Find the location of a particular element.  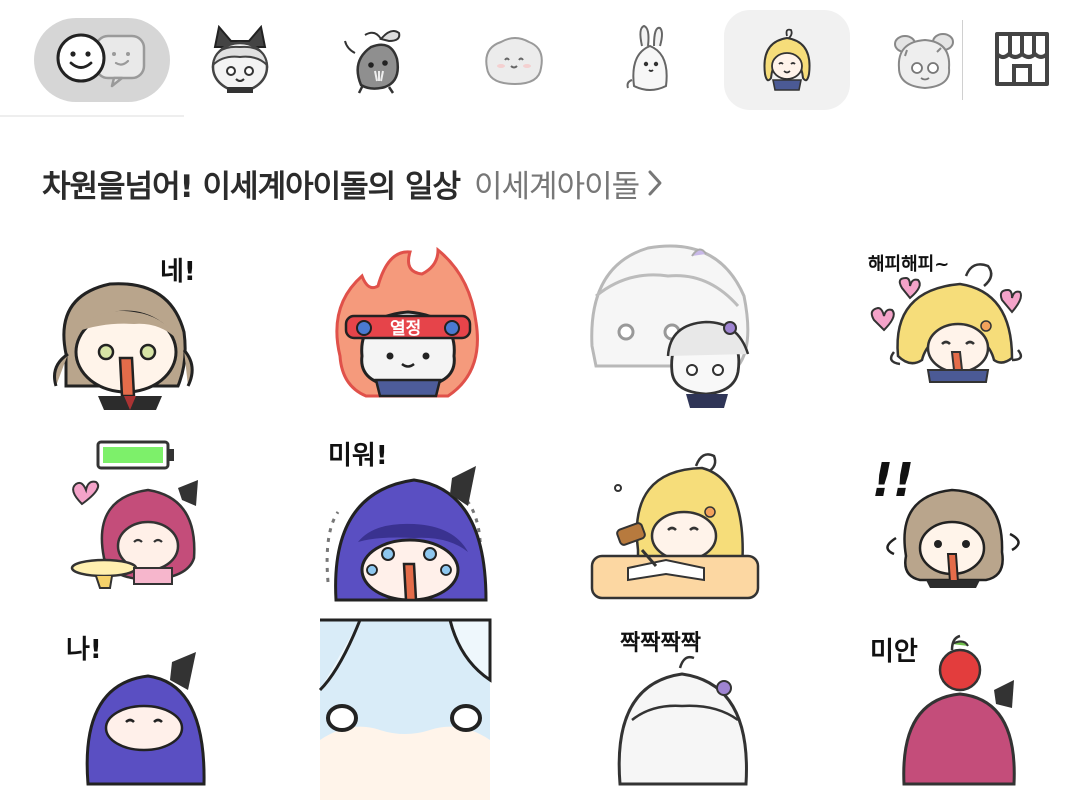

emoticon-store-button is located at coordinates (1022, 59).